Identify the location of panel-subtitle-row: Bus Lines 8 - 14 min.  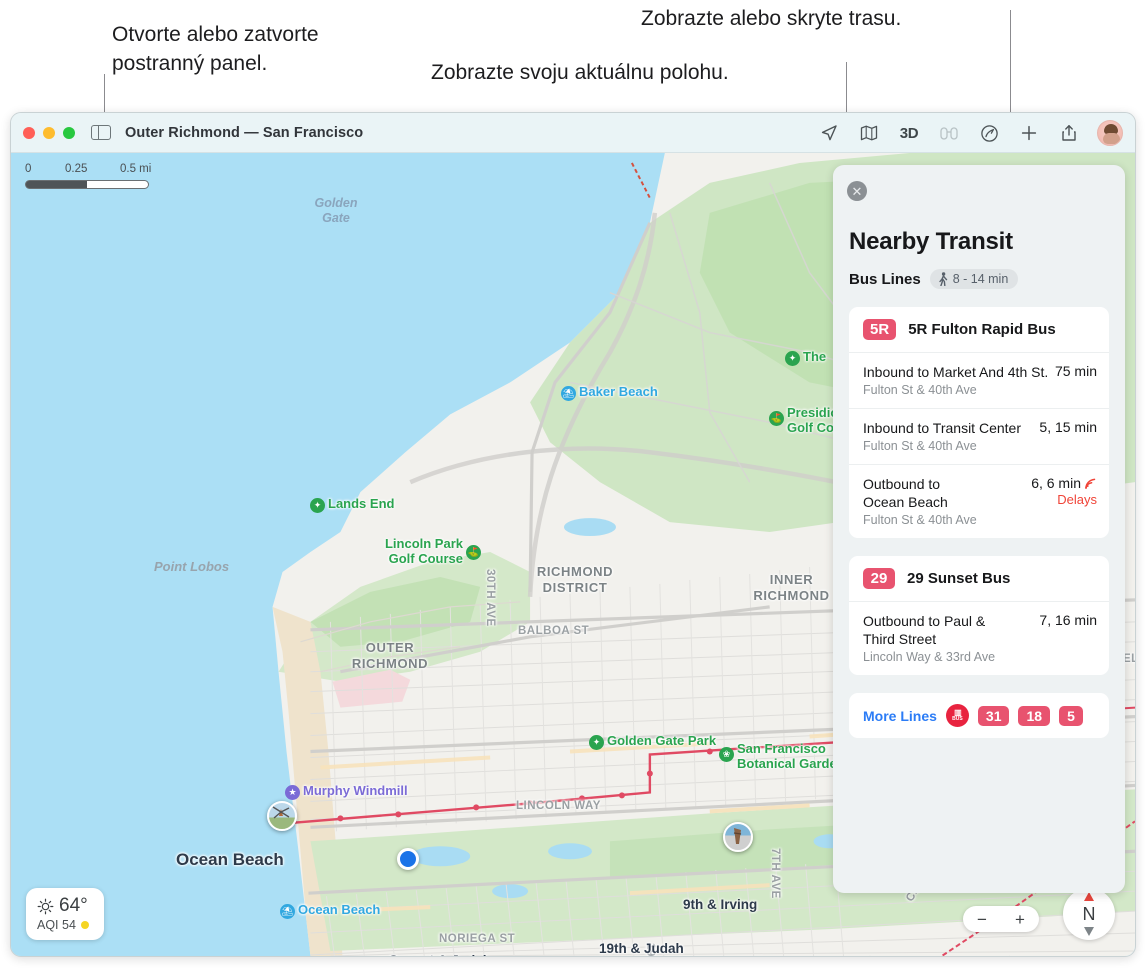
(987, 279).